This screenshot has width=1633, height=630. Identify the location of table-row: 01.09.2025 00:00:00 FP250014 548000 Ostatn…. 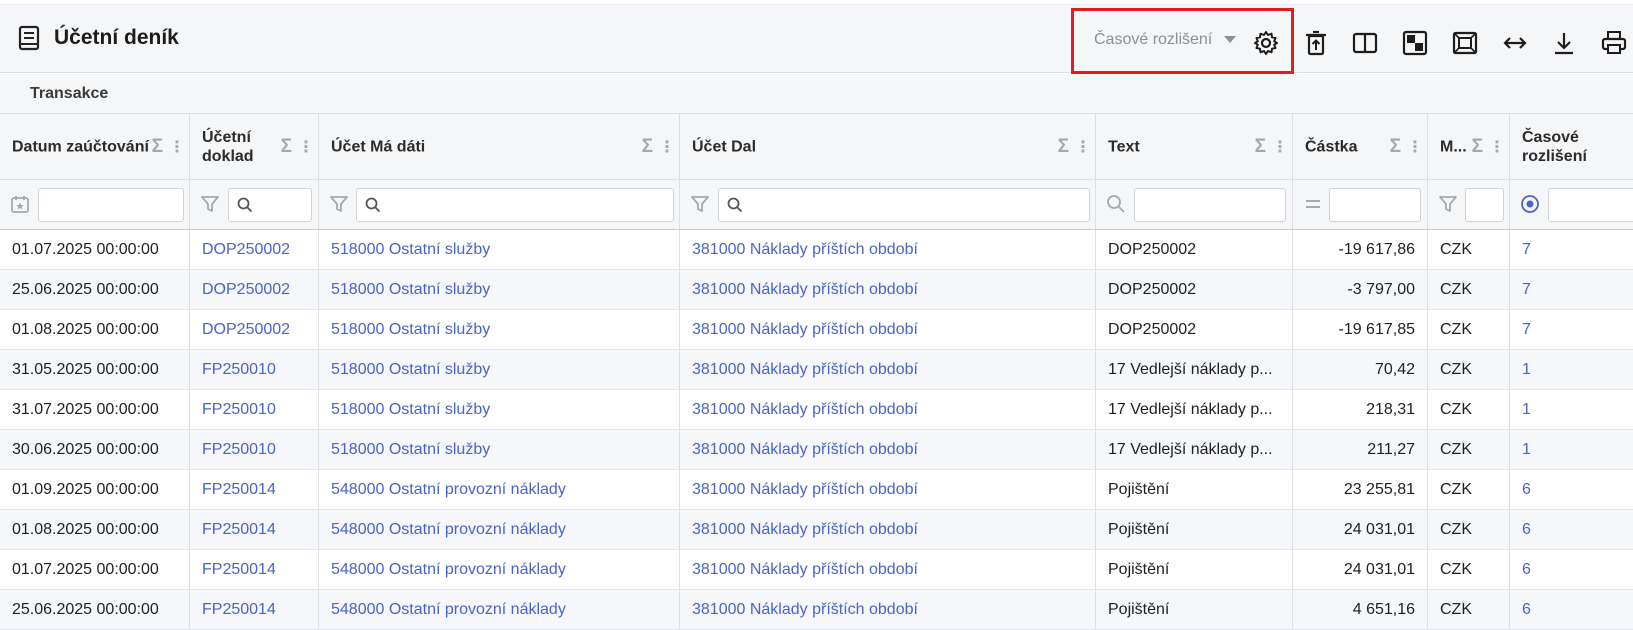
(816, 490).